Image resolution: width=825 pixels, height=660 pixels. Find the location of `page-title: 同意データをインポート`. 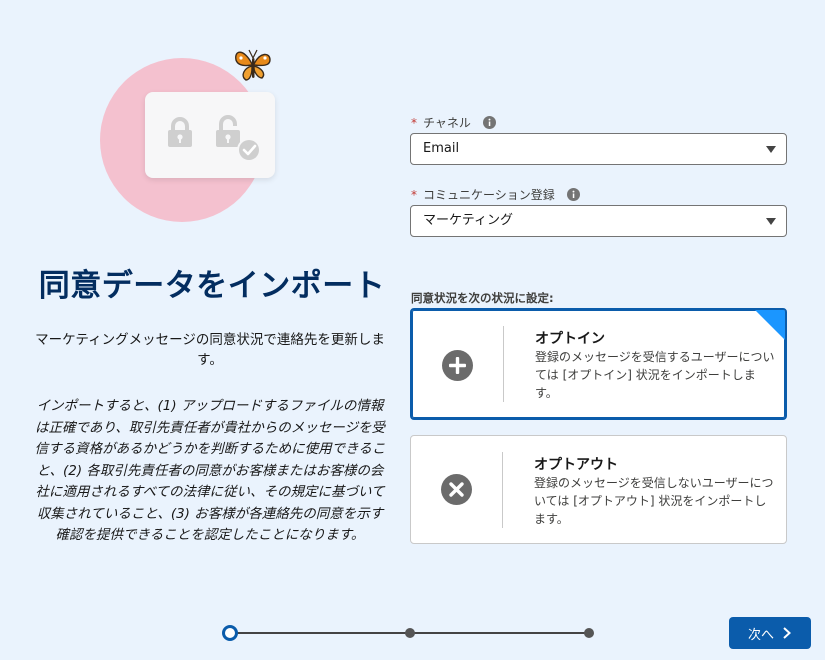

page-title: 同意データをインポート is located at coordinates (212, 286).